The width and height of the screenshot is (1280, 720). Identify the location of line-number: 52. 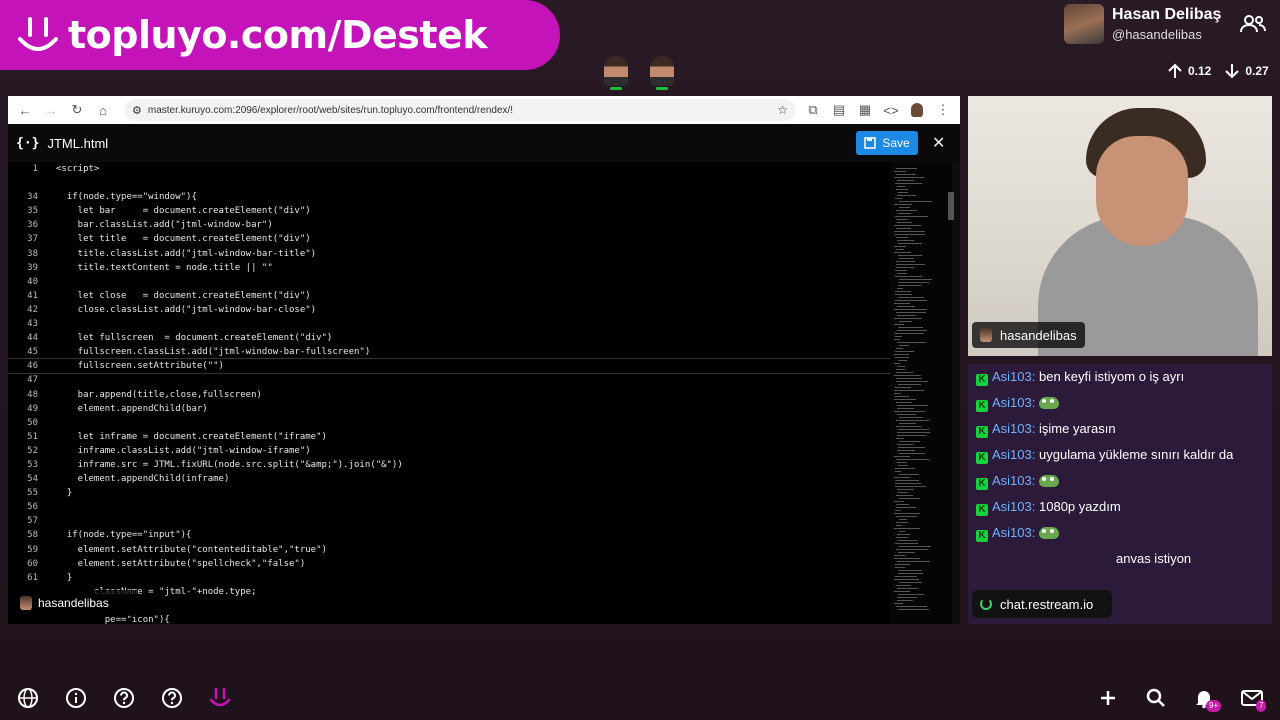
(32, 450).